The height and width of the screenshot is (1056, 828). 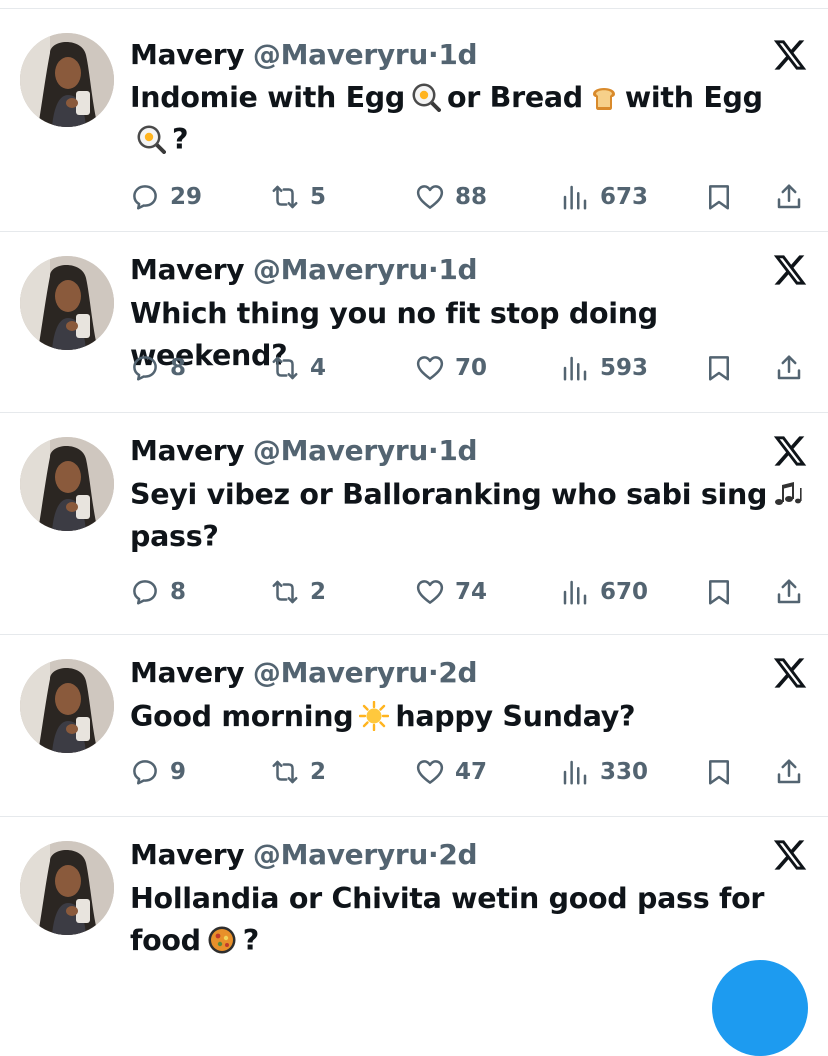 I want to click on paella-emoji, so click(x=222, y=940).